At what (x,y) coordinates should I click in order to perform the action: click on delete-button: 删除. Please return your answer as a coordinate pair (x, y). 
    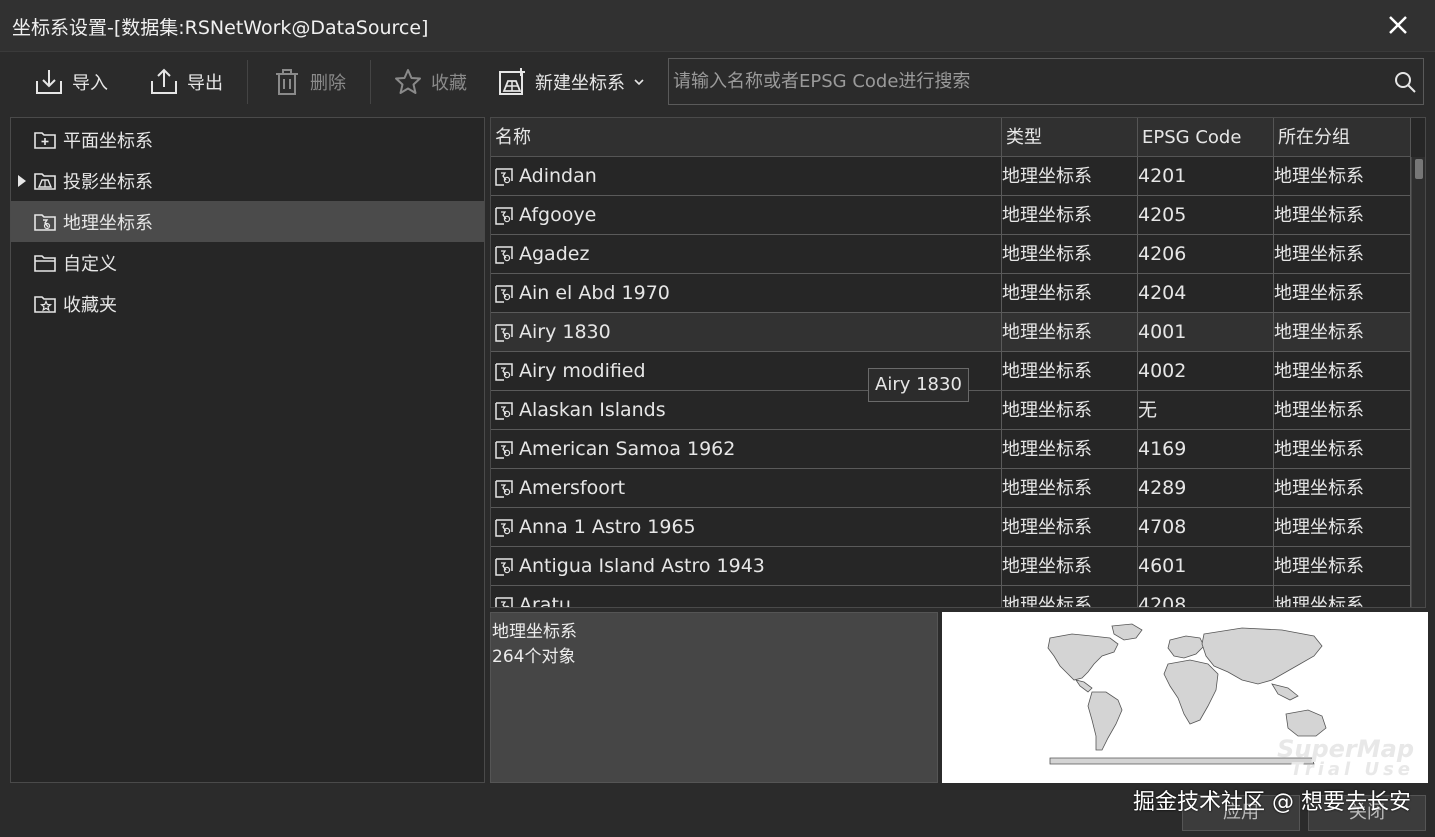
    Looking at the image, I should click on (309, 82).